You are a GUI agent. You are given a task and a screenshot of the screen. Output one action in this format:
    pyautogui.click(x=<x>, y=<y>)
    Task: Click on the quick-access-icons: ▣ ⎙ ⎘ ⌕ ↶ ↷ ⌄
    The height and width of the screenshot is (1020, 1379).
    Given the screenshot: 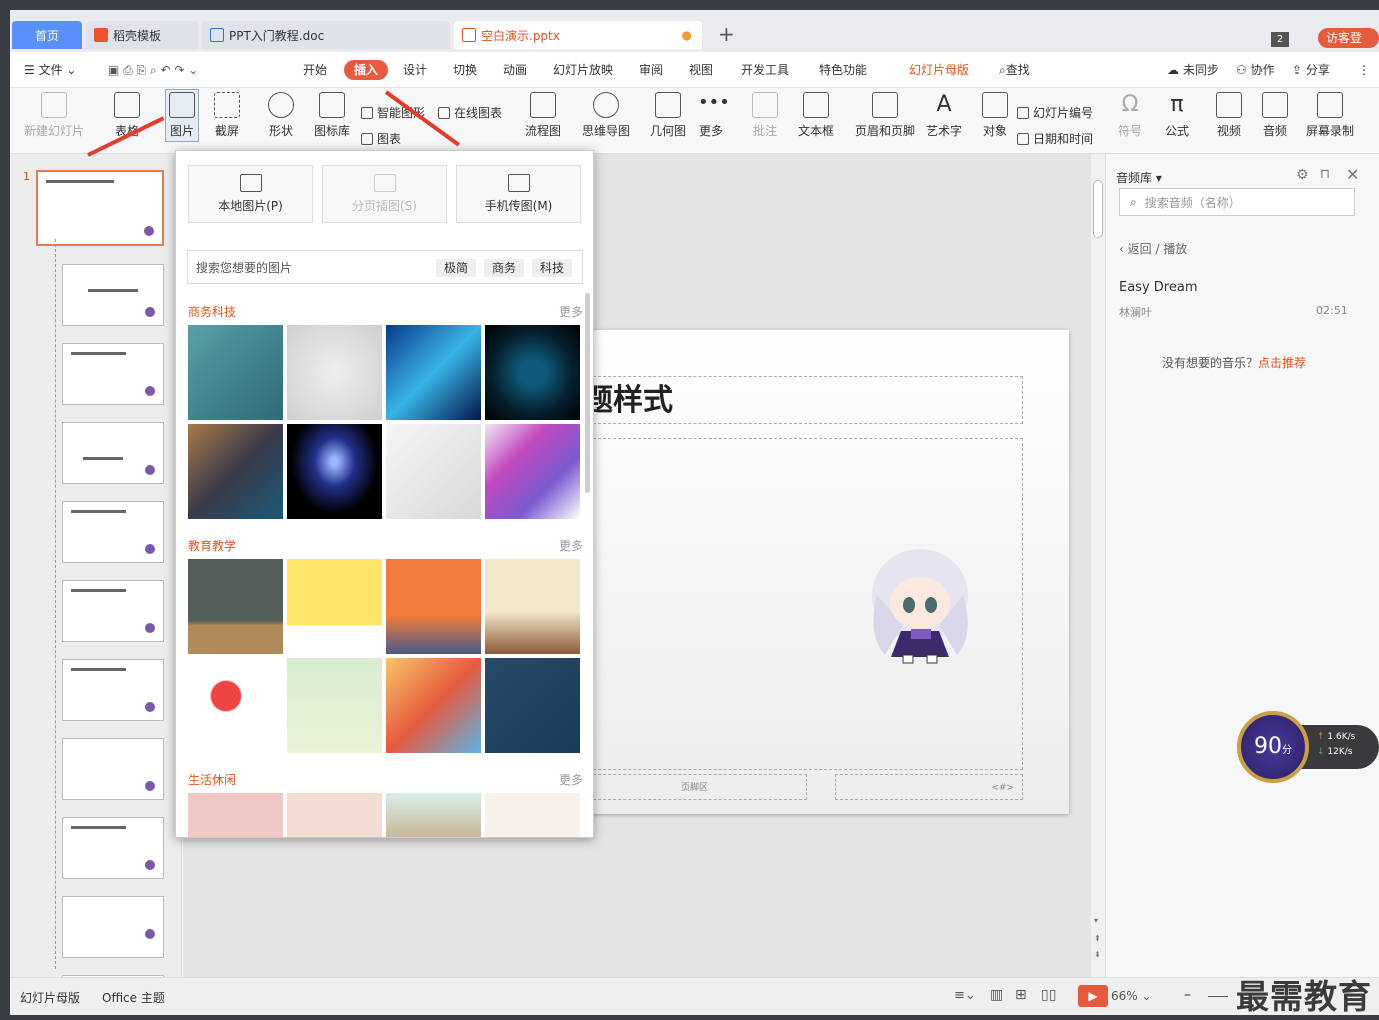 What is the action you would take?
    pyautogui.click(x=153, y=70)
    